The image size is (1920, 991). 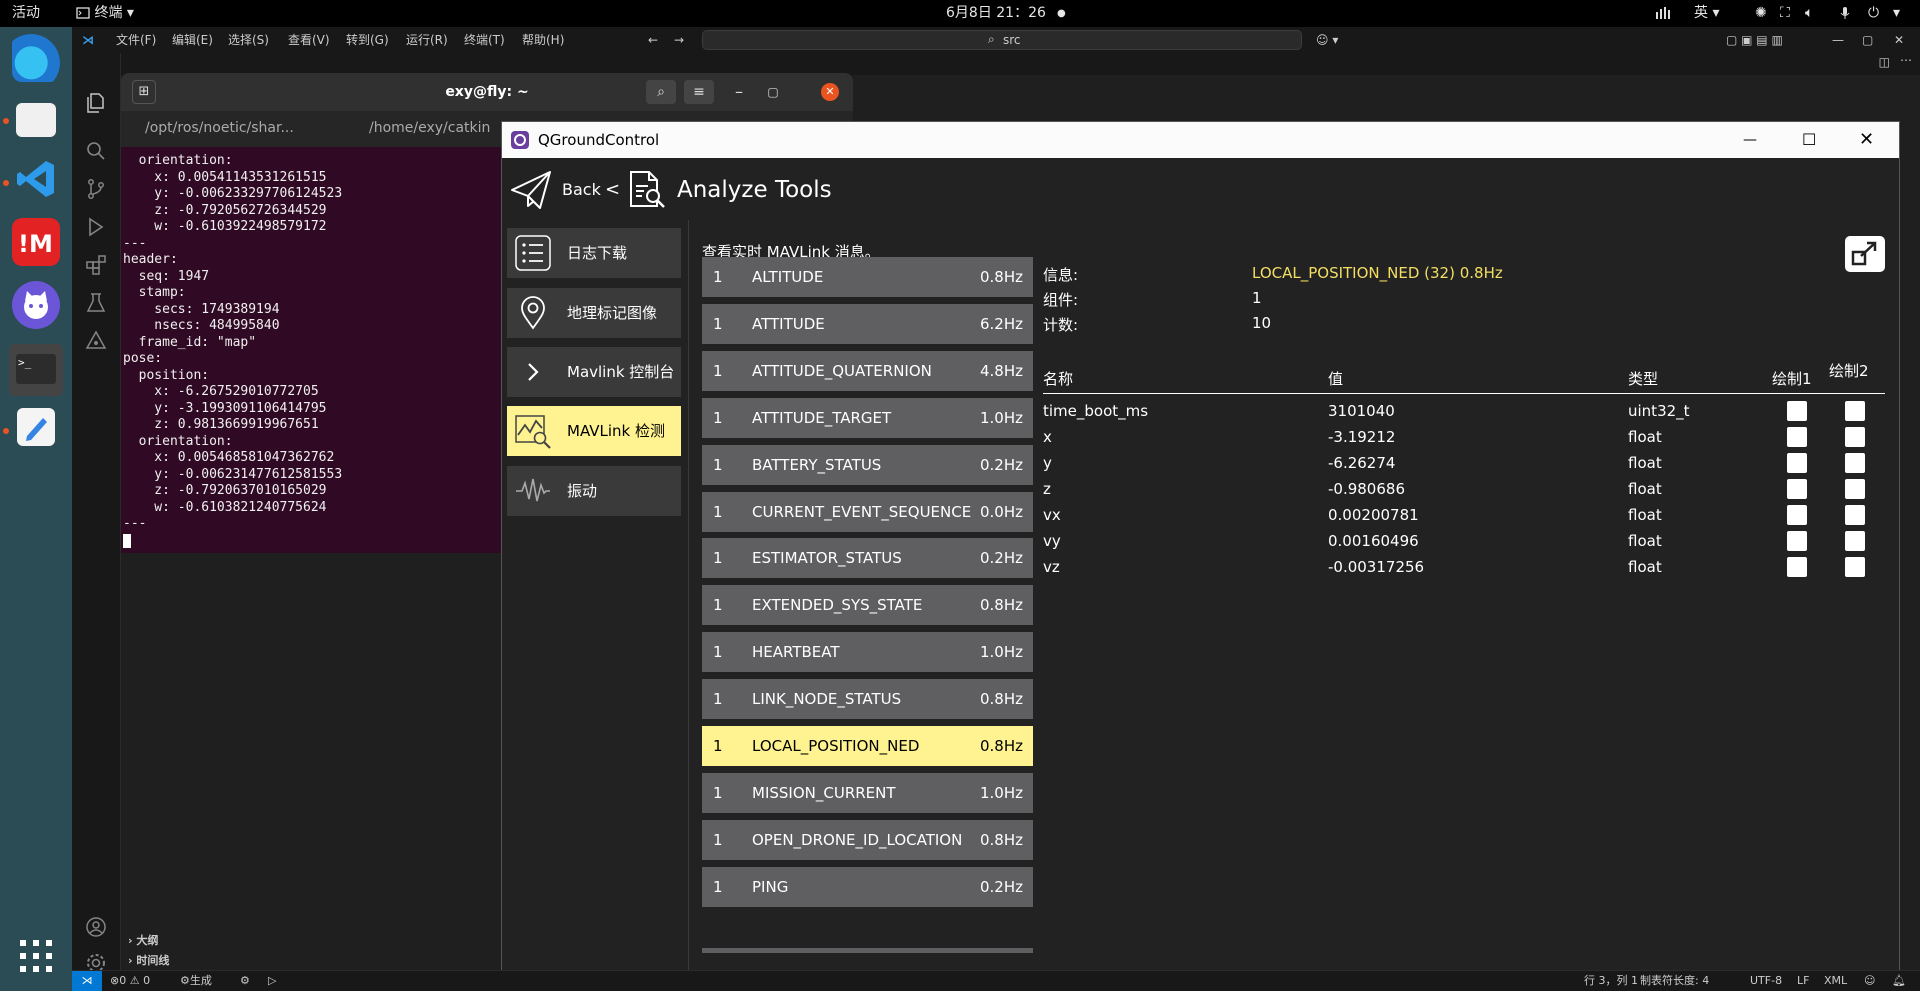 I want to click on line-ending: LF, so click(x=1803, y=981).